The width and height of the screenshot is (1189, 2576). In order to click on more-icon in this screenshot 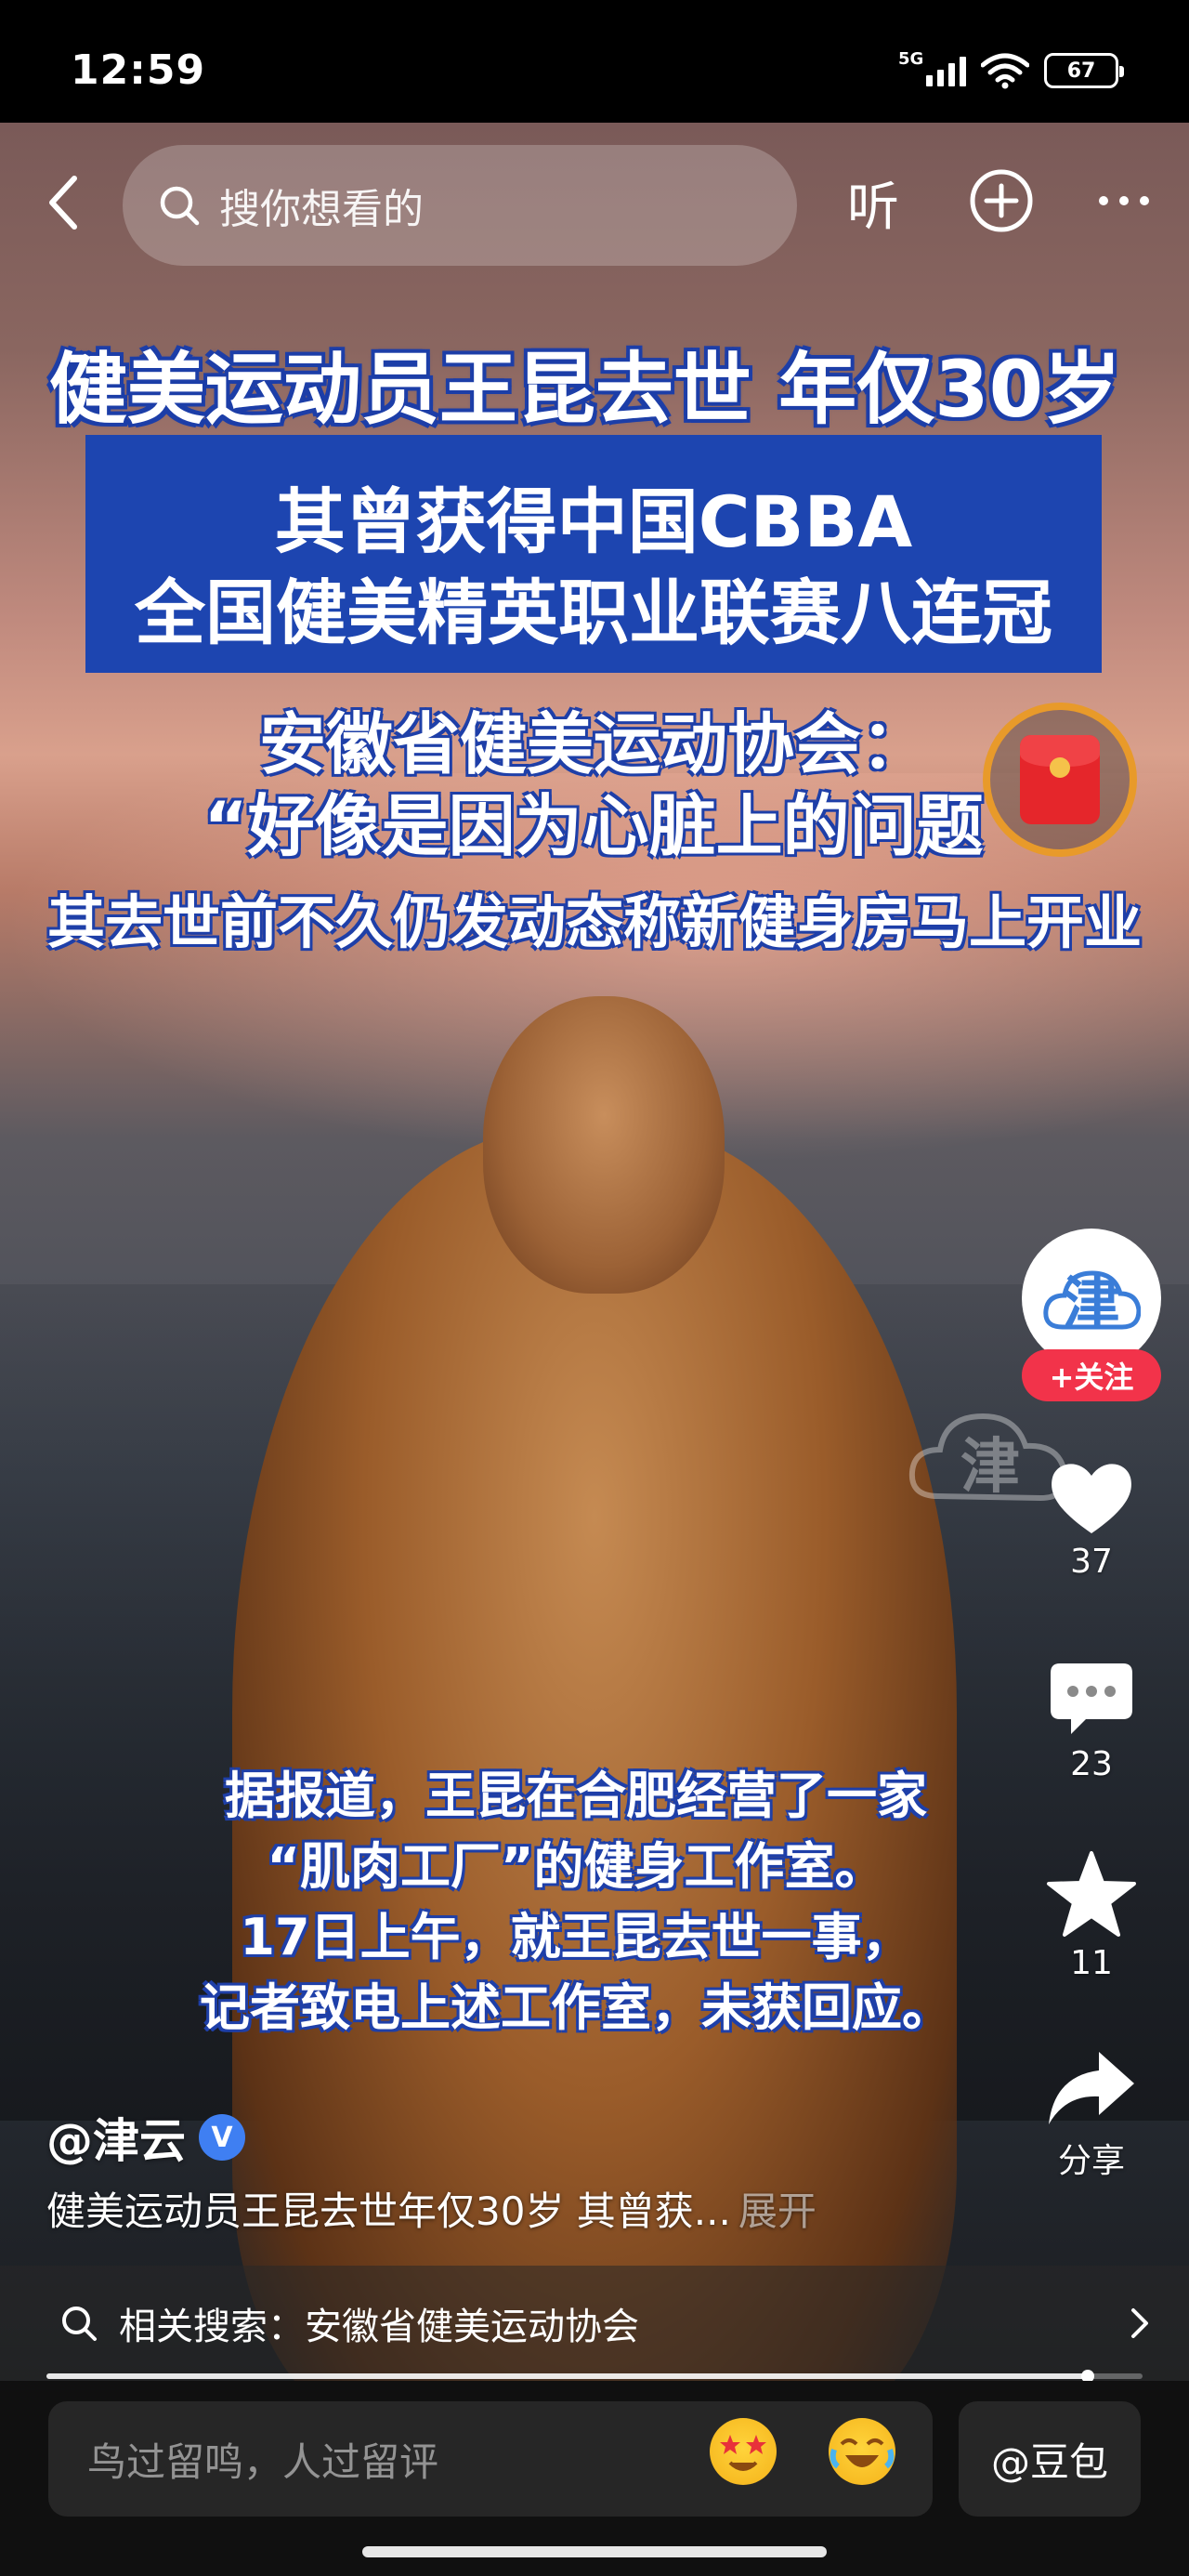, I will do `click(1124, 200)`.